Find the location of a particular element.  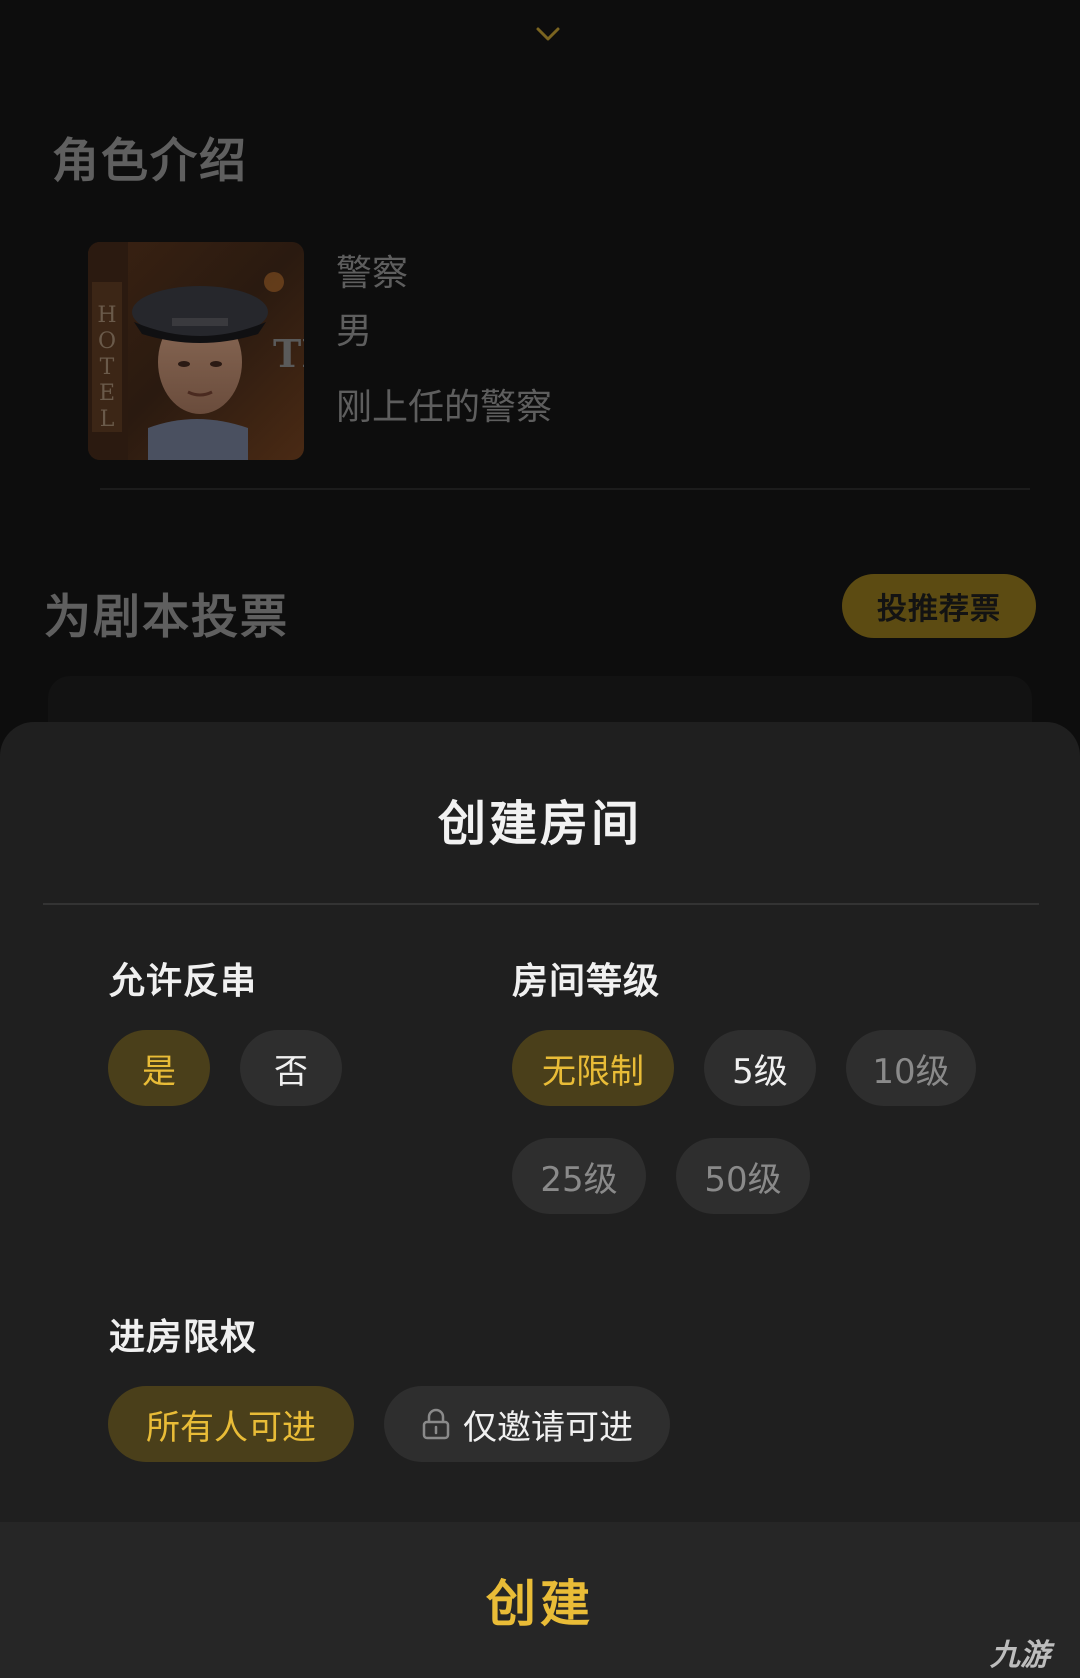

allow-counter-yes-chip: 是 is located at coordinates (159, 1068).